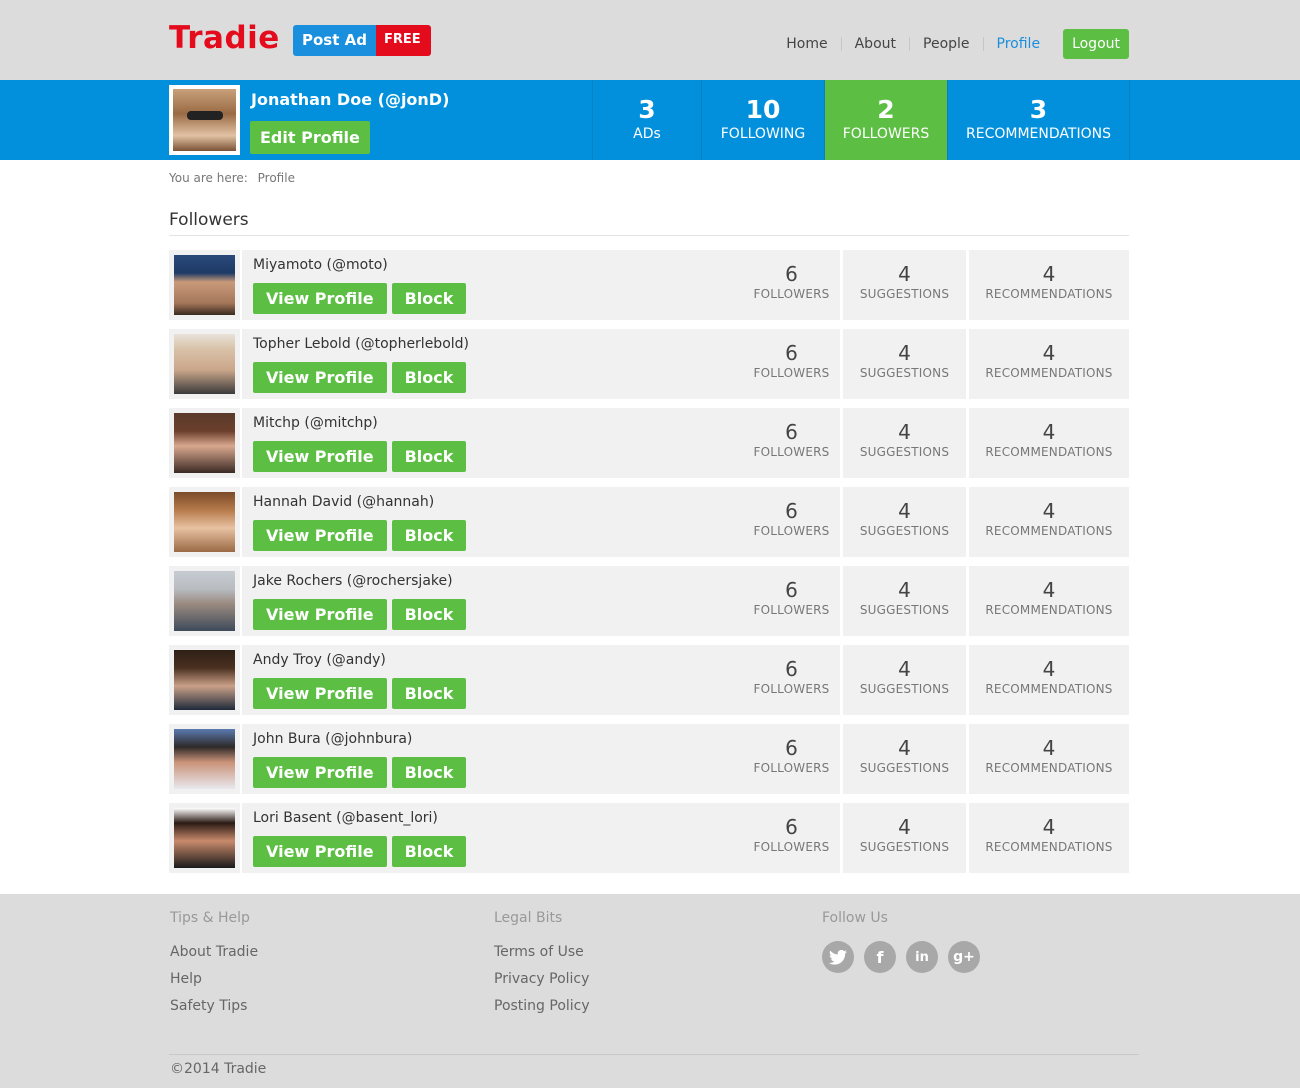  Describe the element at coordinates (1096, 44) in the screenshot. I see `logout-button: Logout` at that location.